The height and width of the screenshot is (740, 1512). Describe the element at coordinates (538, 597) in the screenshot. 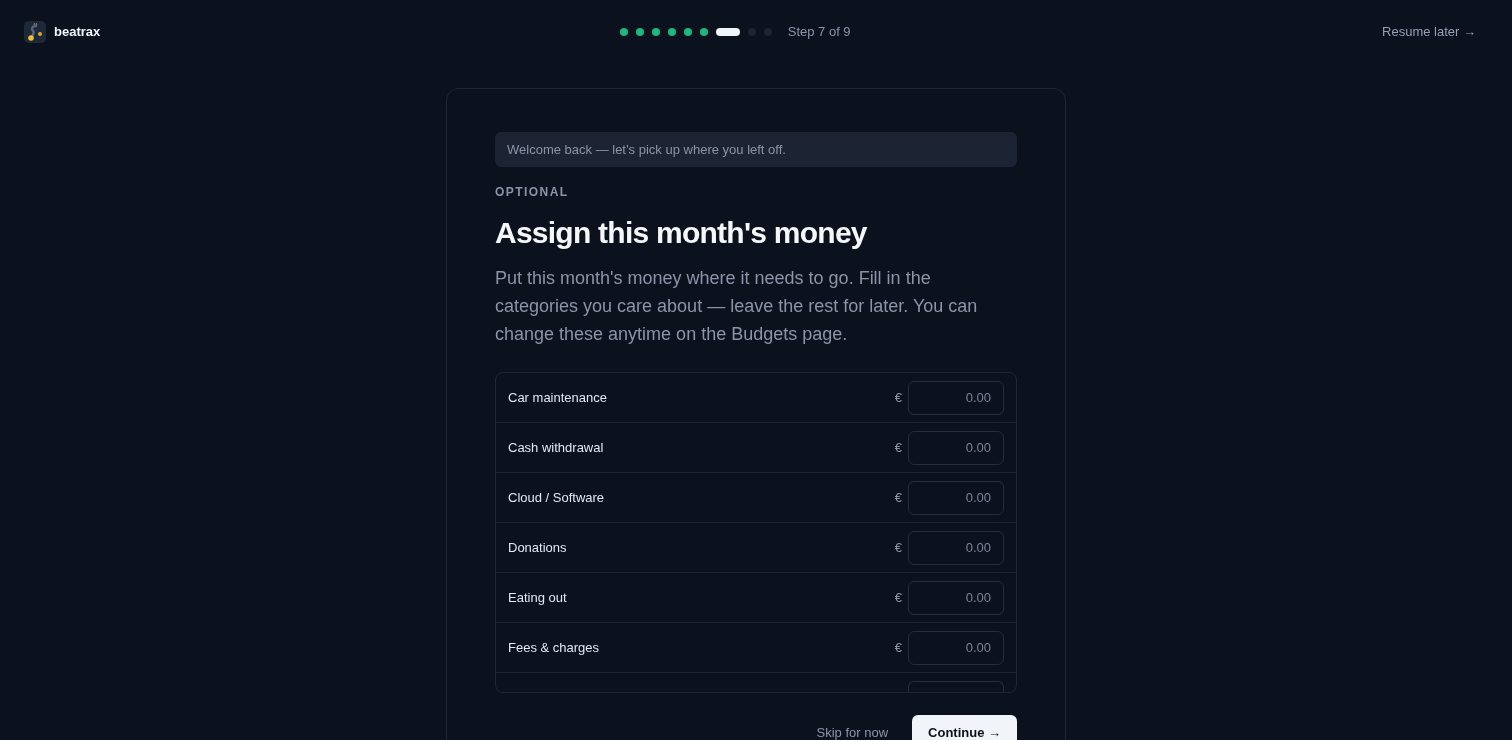

I see `category-label: Eating out` at that location.